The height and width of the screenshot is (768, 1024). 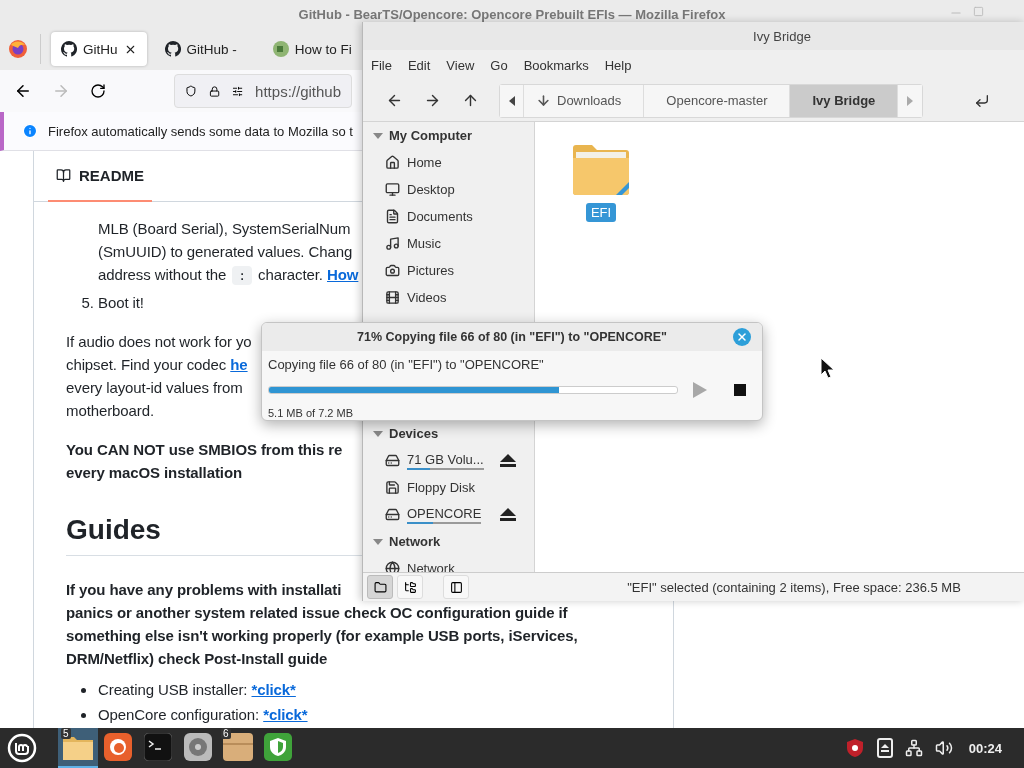 I want to click on text-line: (SmUUID) to generated values. Chang, so click(x=225, y=252).